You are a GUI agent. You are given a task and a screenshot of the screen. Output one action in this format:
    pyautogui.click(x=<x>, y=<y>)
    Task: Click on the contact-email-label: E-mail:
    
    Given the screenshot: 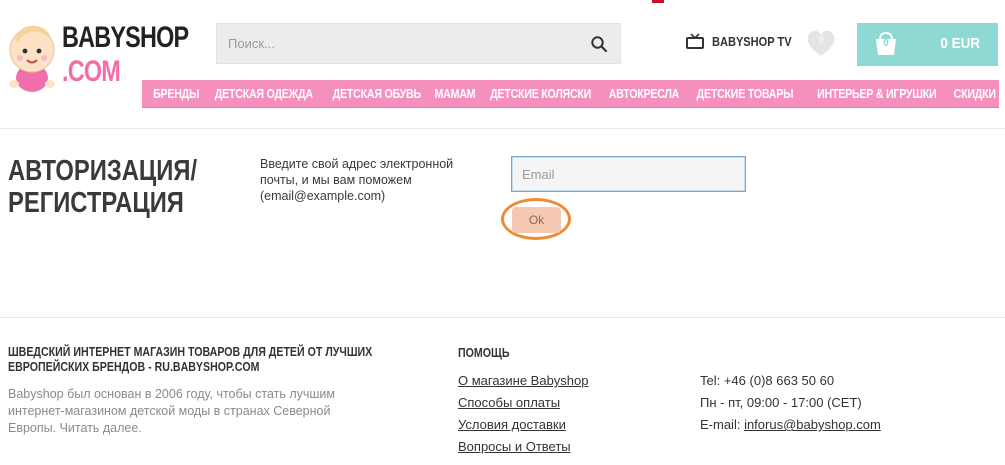 What is the action you would take?
    pyautogui.click(x=722, y=424)
    